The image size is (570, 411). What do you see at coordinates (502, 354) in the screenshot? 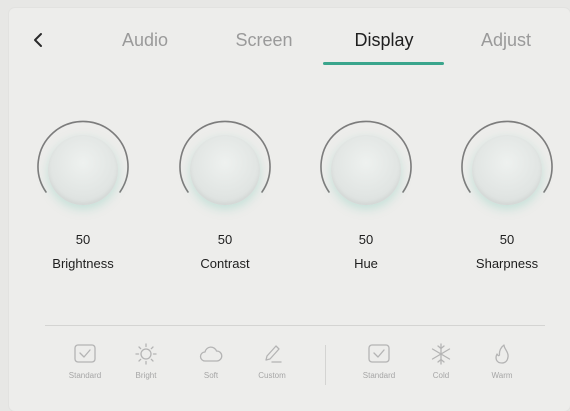
I see `flame-icon` at bounding box center [502, 354].